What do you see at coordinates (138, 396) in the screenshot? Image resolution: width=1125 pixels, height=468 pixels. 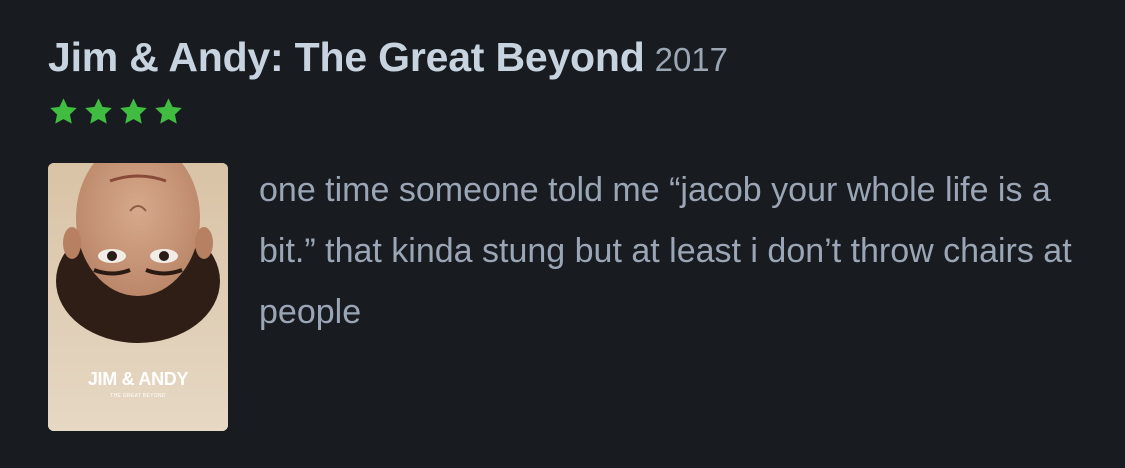 I see `poster-subtitle: THE GREAT BEYOND` at bounding box center [138, 396].